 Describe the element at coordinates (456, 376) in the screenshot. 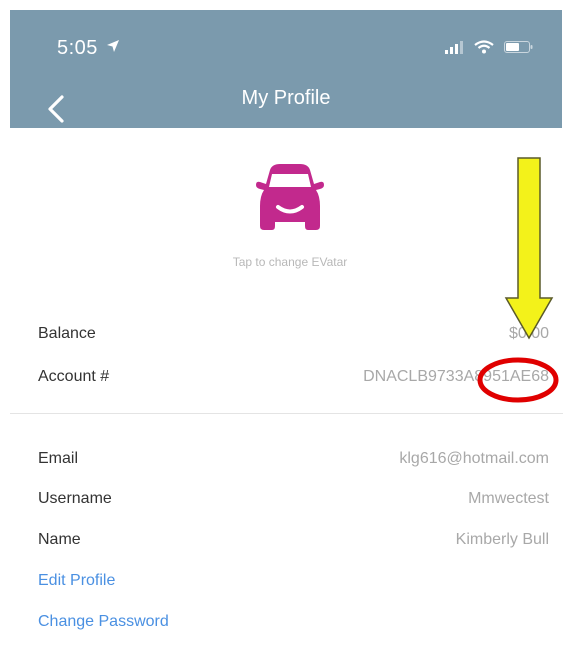

I see `account-number-value: DNACLB9733A8951AE68` at that location.